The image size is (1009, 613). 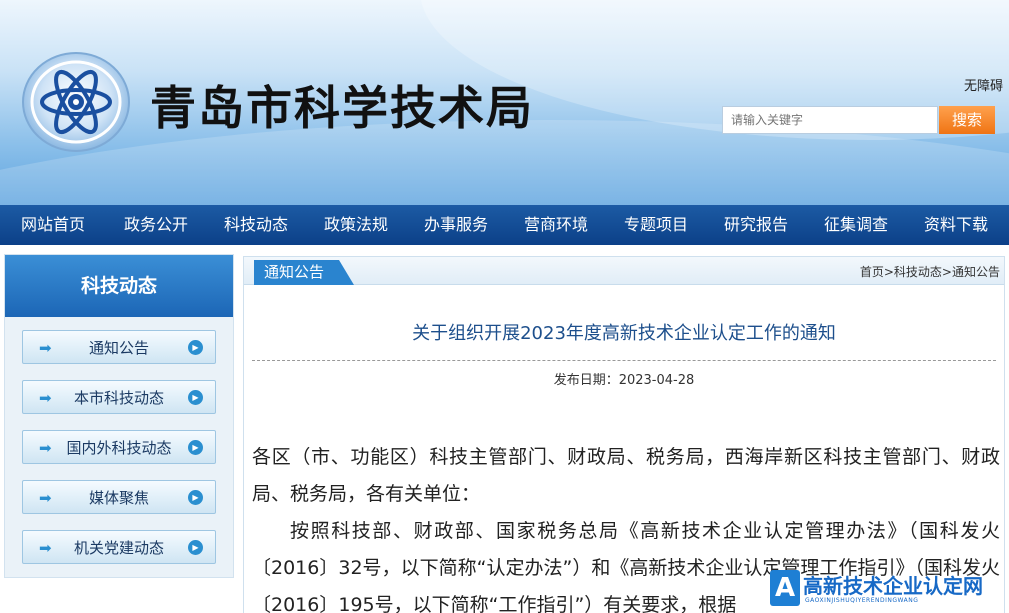 I want to click on publish-date: 发布日期：2023-04-28, so click(x=624, y=380).